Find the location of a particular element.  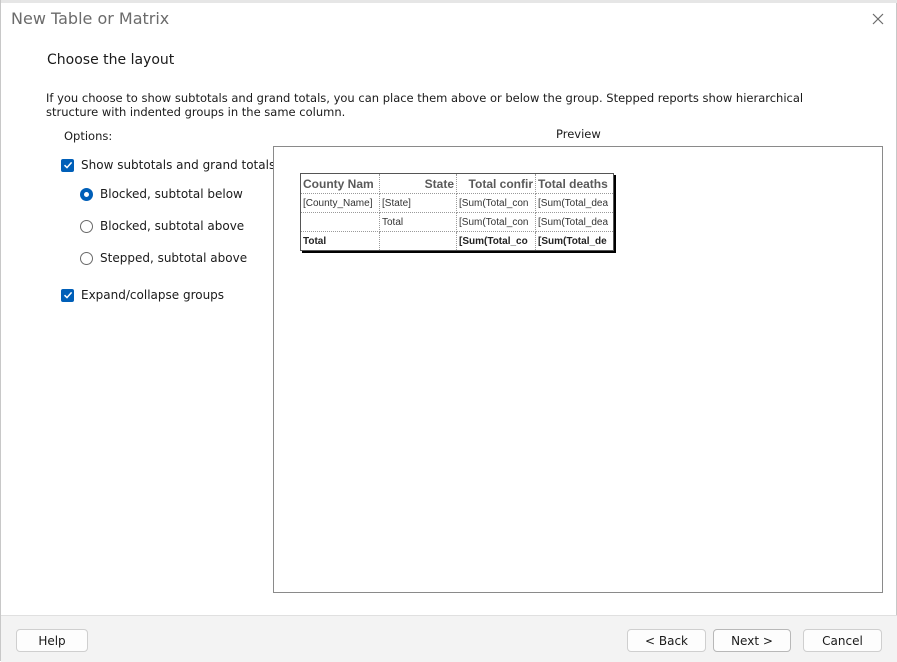

dialog-title: New Table or Matrix is located at coordinates (90, 18).